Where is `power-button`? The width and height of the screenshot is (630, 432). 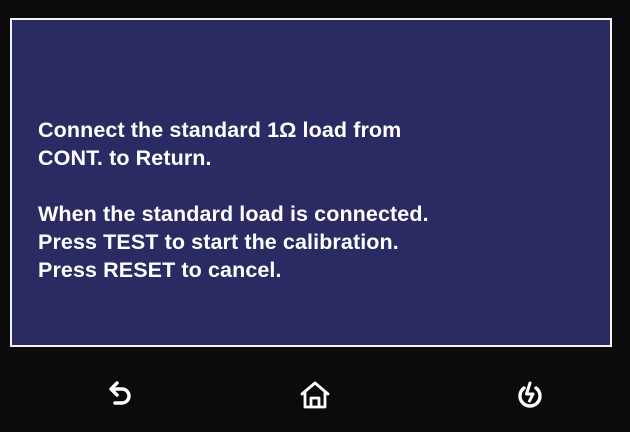 power-button is located at coordinates (530, 395).